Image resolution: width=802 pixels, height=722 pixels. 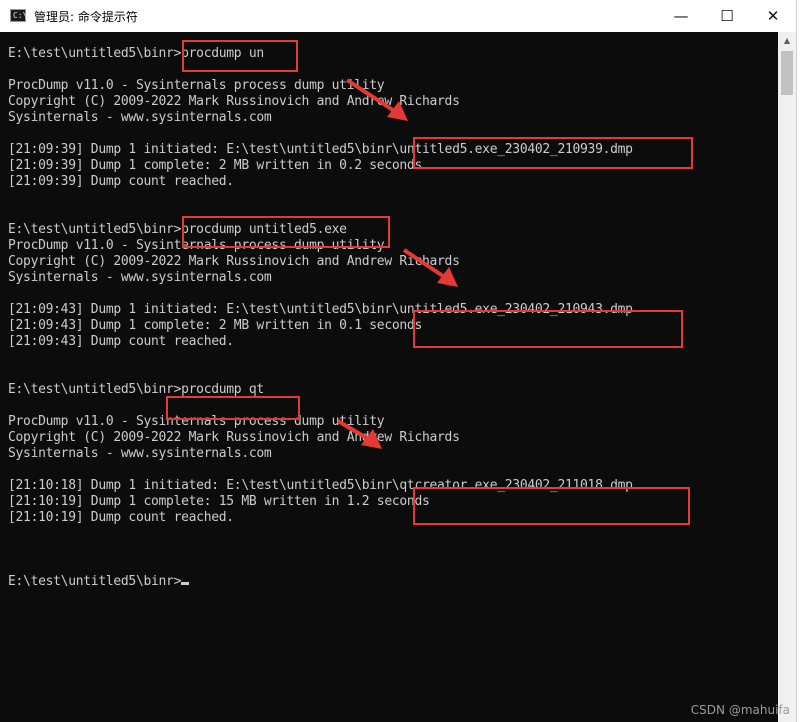 What do you see at coordinates (397, 263) in the screenshot?
I see `annotation-arrows` at bounding box center [397, 263].